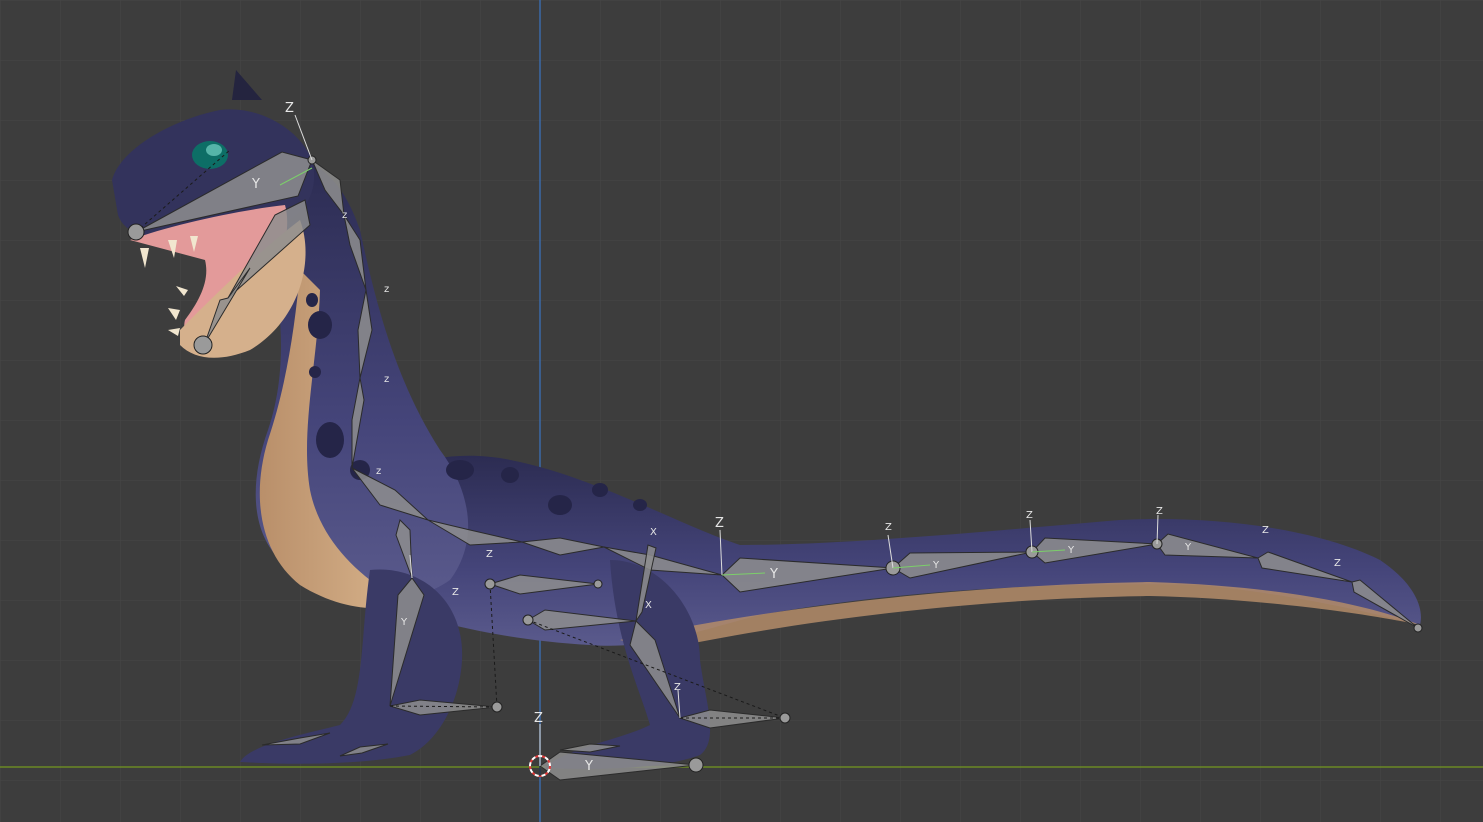 The width and height of the screenshot is (1483, 822). I want to click on axis-label-y-tail-3: Y, so click(1188, 547).